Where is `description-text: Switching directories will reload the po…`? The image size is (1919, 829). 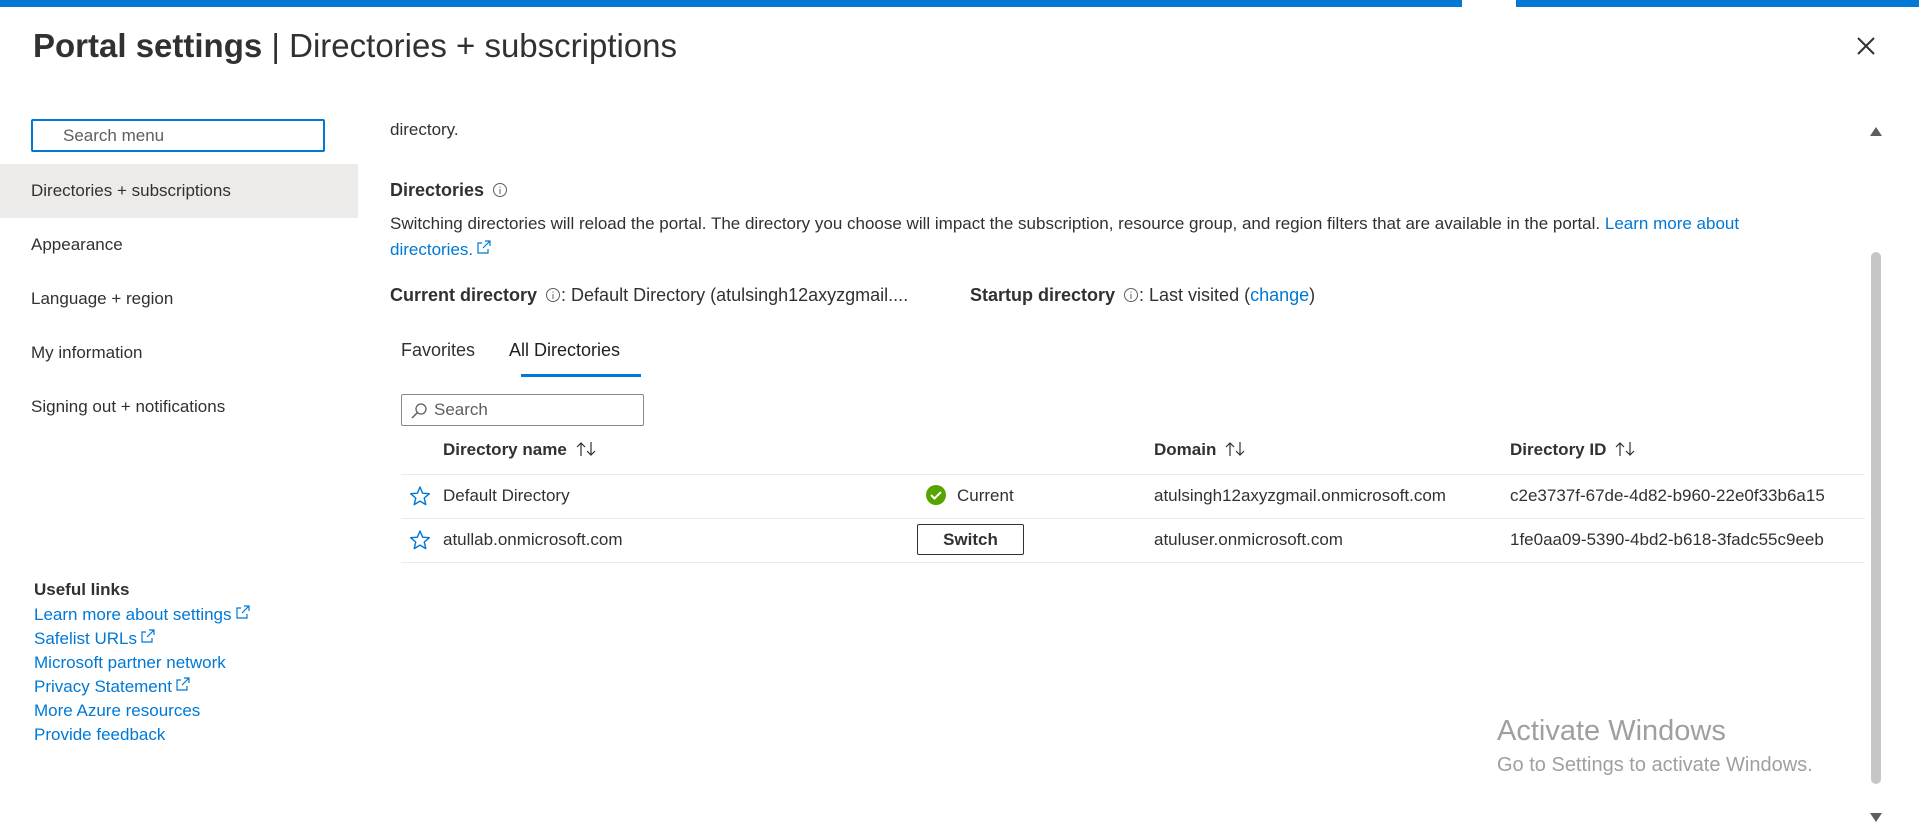
description-text: Switching directories will reload the po… is located at coordinates (997, 223).